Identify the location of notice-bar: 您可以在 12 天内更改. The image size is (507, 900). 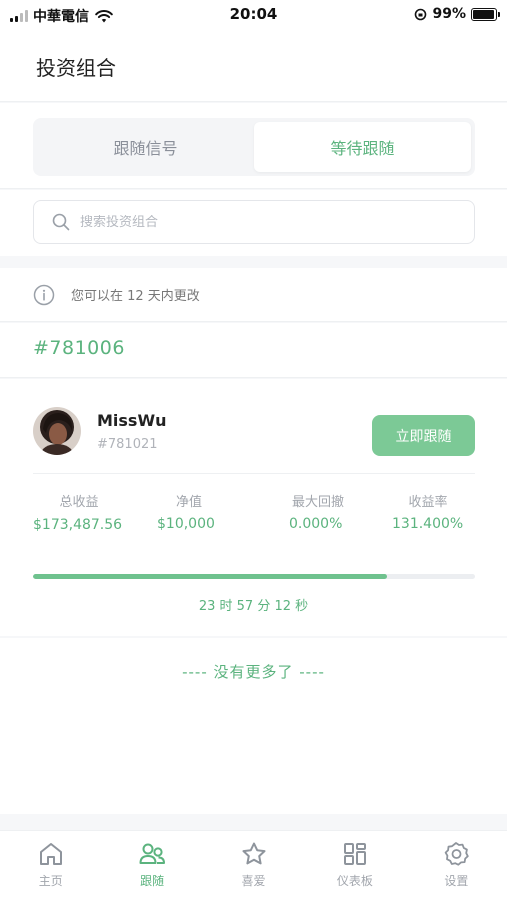
(253, 295).